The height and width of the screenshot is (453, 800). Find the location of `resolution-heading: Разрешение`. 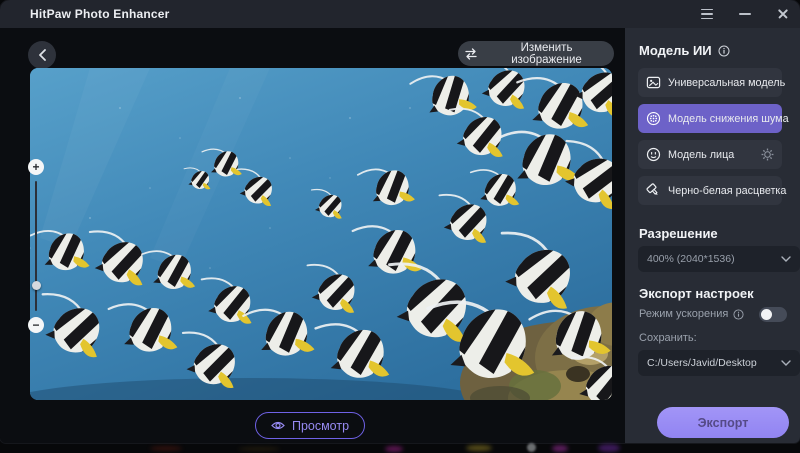

resolution-heading: Разрешение is located at coordinates (678, 233).